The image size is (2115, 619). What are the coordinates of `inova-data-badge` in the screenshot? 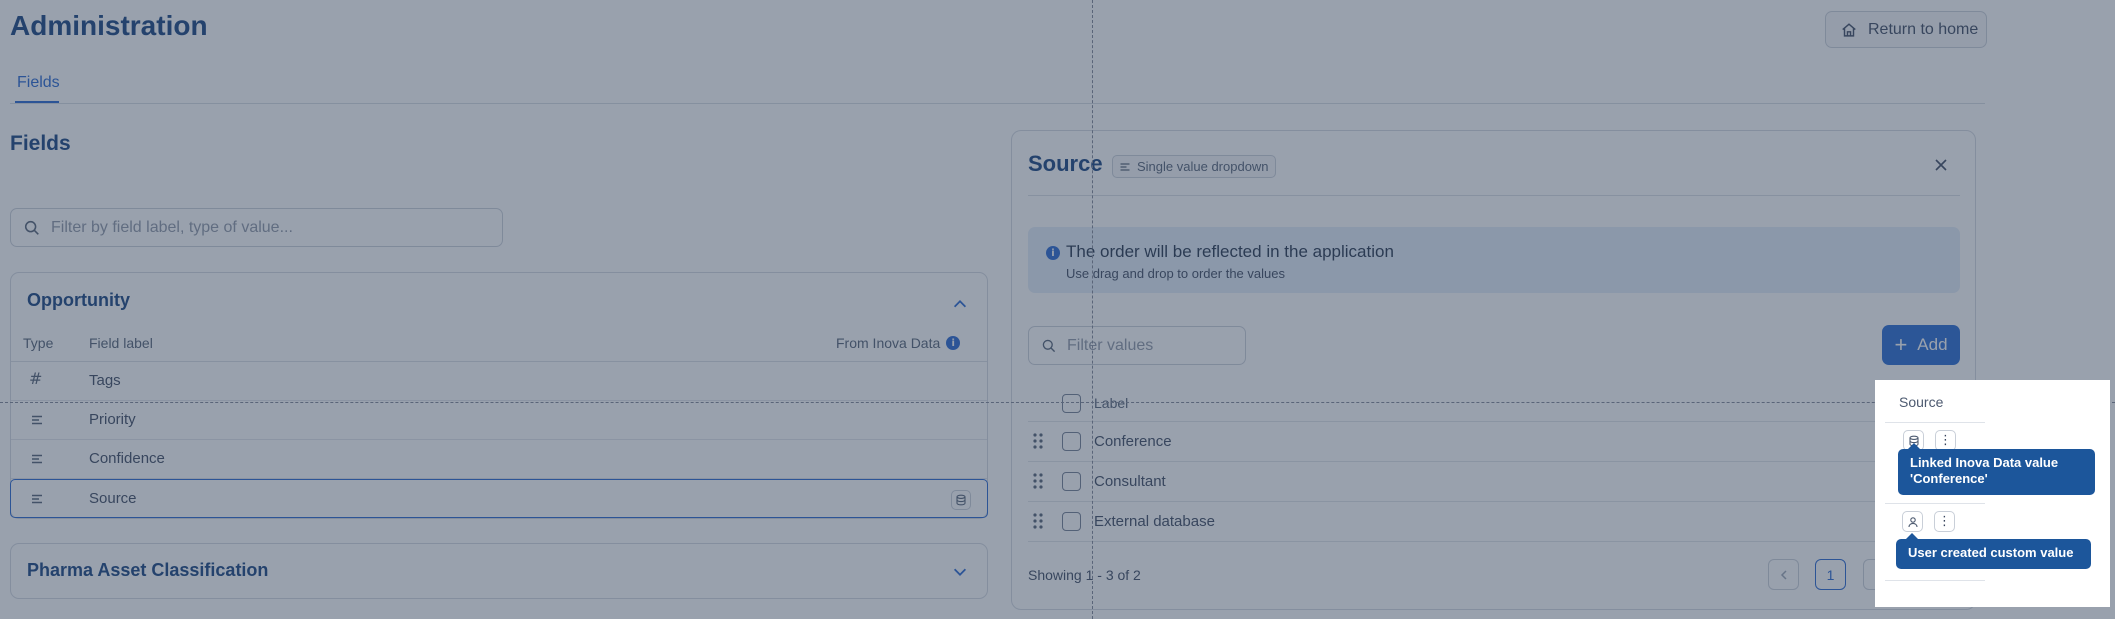 It's located at (961, 500).